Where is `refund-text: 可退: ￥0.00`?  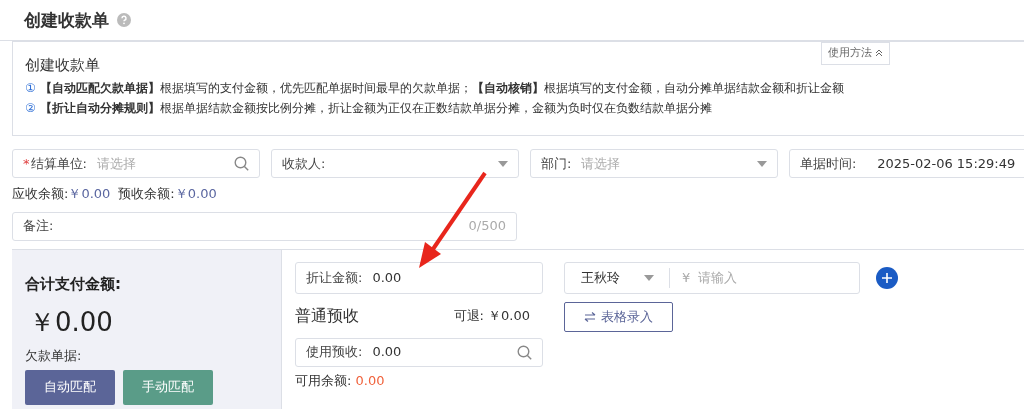 refund-text: 可退: ￥0.00 is located at coordinates (491, 315).